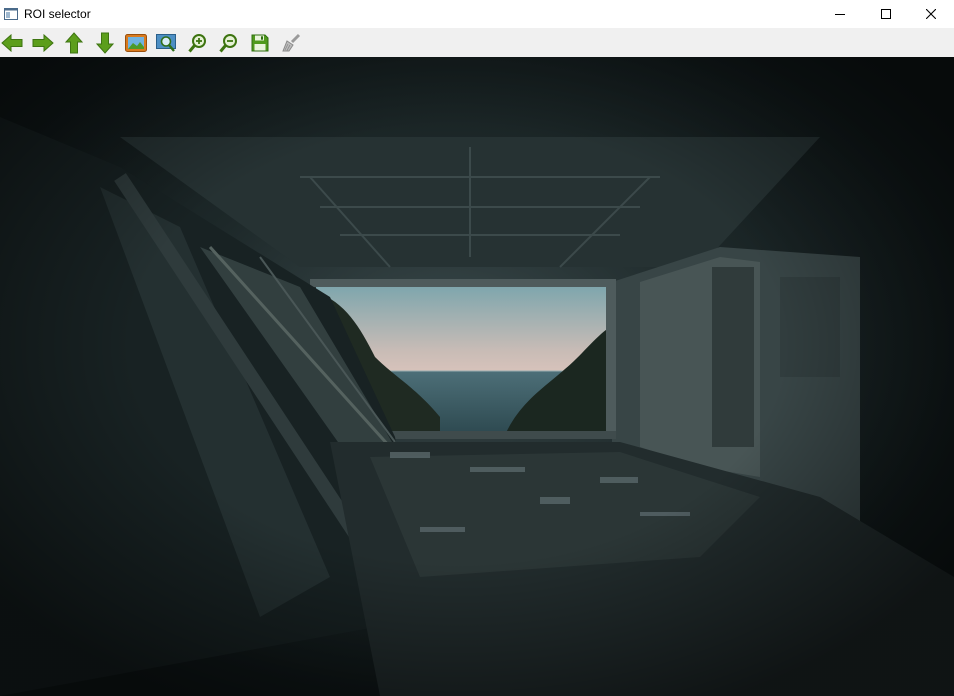 The image size is (954, 696). I want to click on zoom-out-button, so click(229, 43).